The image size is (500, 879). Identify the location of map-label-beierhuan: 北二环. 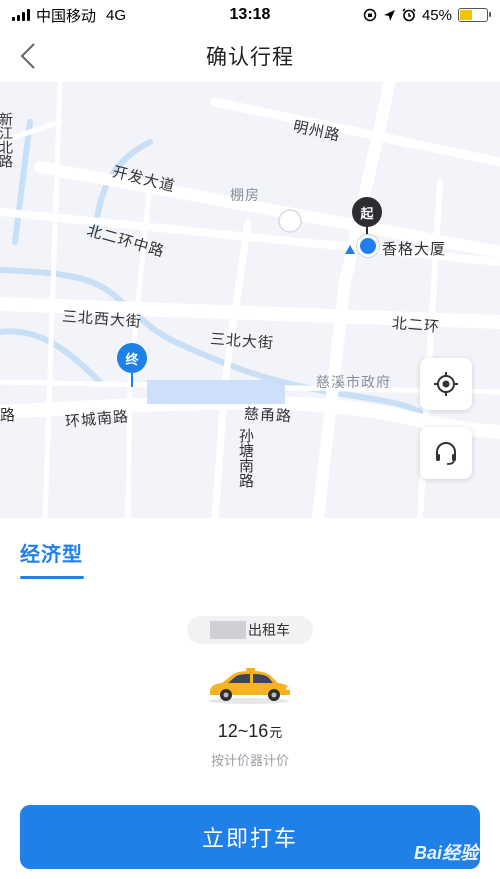
(416, 325).